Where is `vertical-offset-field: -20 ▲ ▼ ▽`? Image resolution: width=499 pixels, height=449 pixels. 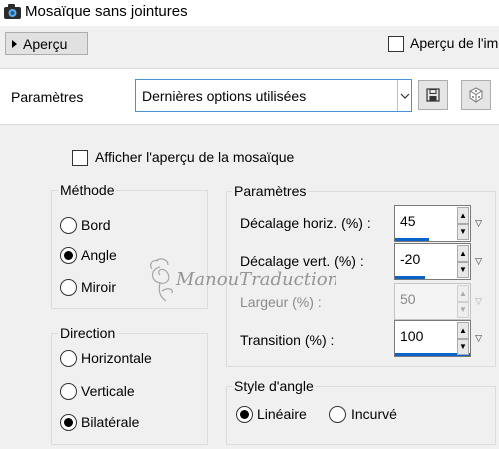
vertical-offset-field: -20 ▲ ▼ ▽ is located at coordinates (438, 261).